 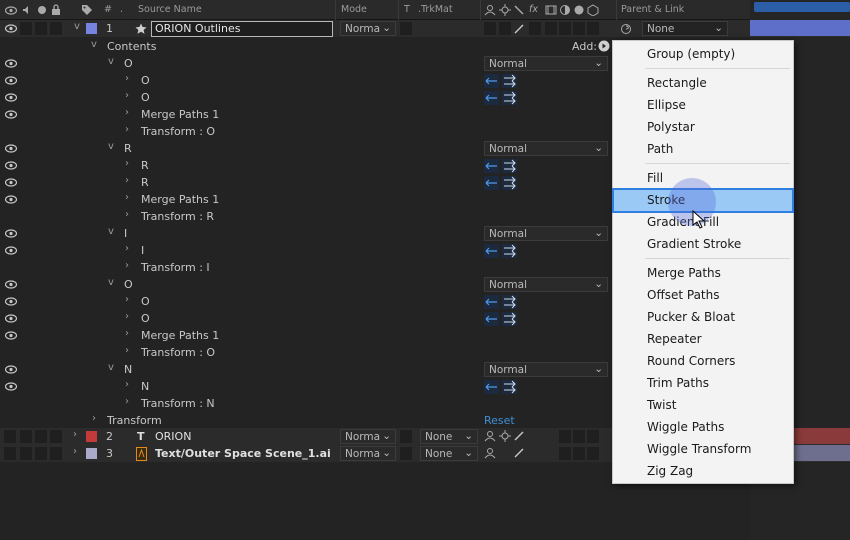 What do you see at coordinates (703, 149) in the screenshot?
I see `menu-item-path: Path` at bounding box center [703, 149].